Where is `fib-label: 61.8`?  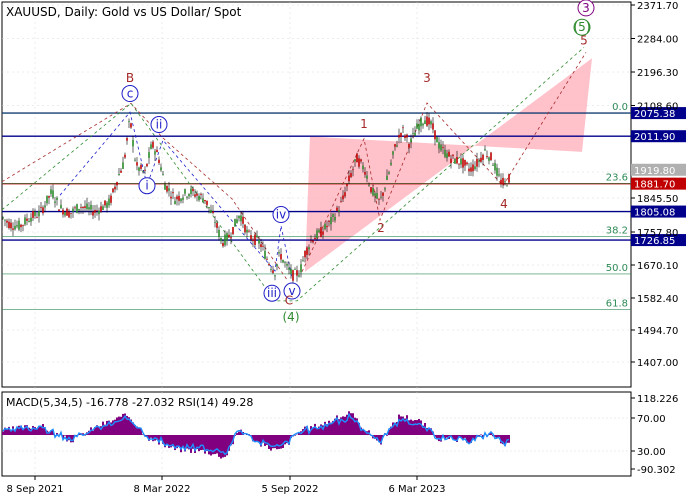
fib-label: 61.8 is located at coordinates (617, 304).